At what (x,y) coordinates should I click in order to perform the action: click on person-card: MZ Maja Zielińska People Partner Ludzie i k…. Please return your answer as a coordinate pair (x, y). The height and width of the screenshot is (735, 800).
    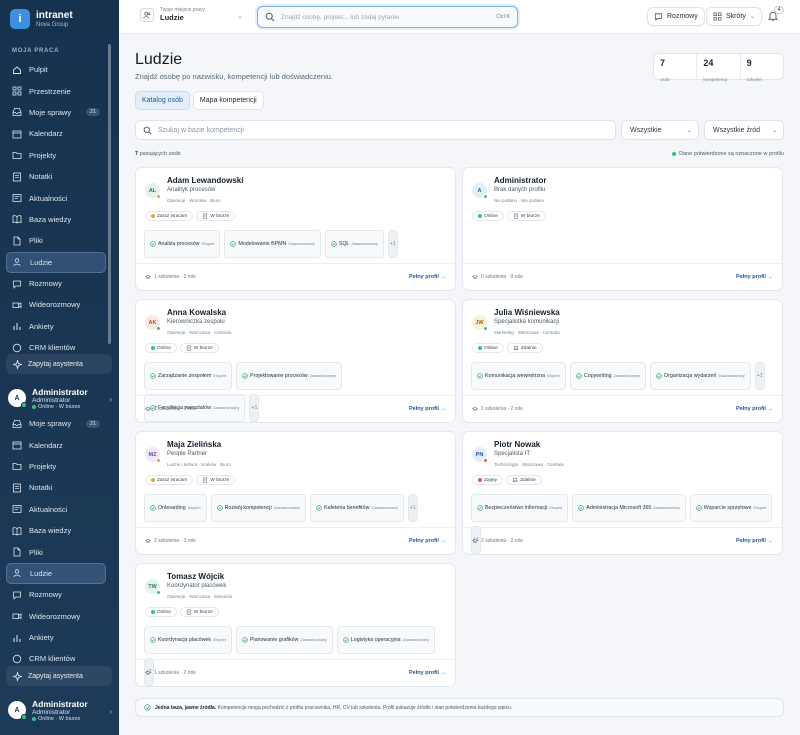
    Looking at the image, I should click on (295, 493).